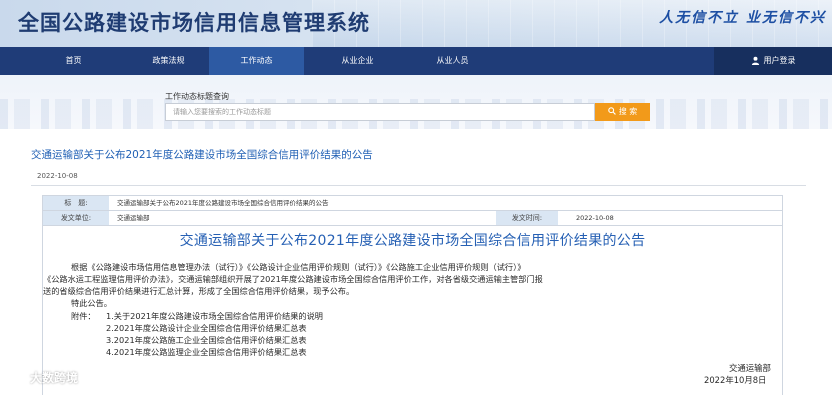 This screenshot has height=395, width=832. Describe the element at coordinates (197, 96) in the screenshot. I see `search-label: 工作动态标题查询` at that location.